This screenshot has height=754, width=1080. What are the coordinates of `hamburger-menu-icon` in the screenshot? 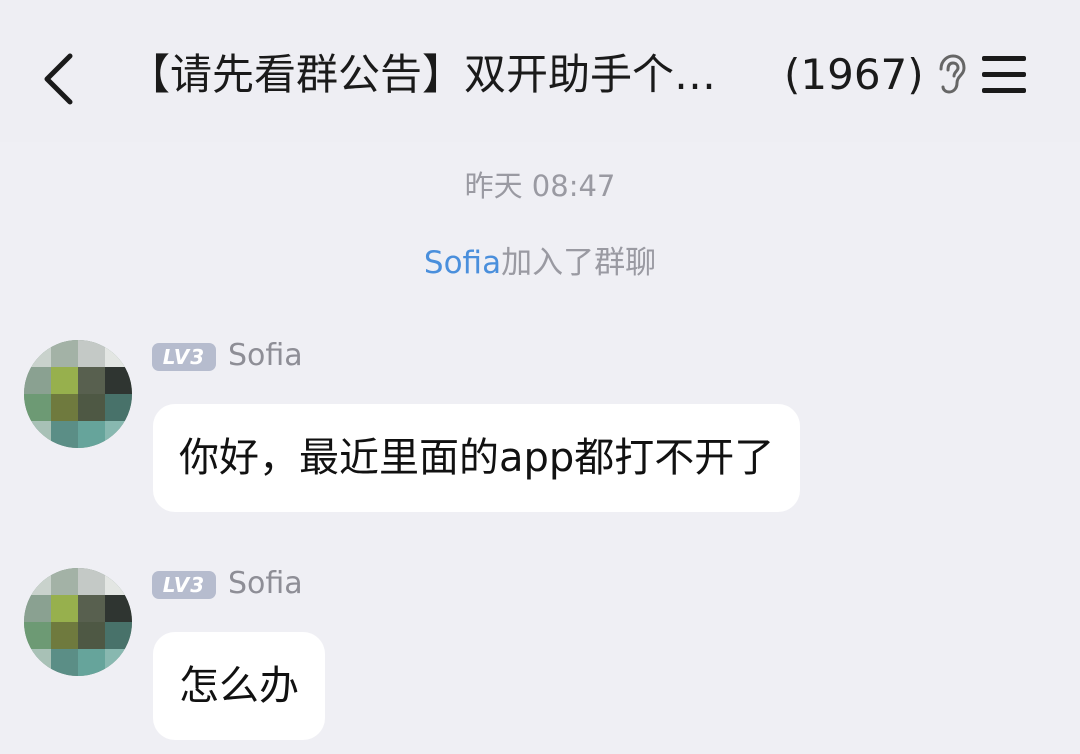 It's located at (1004, 74).